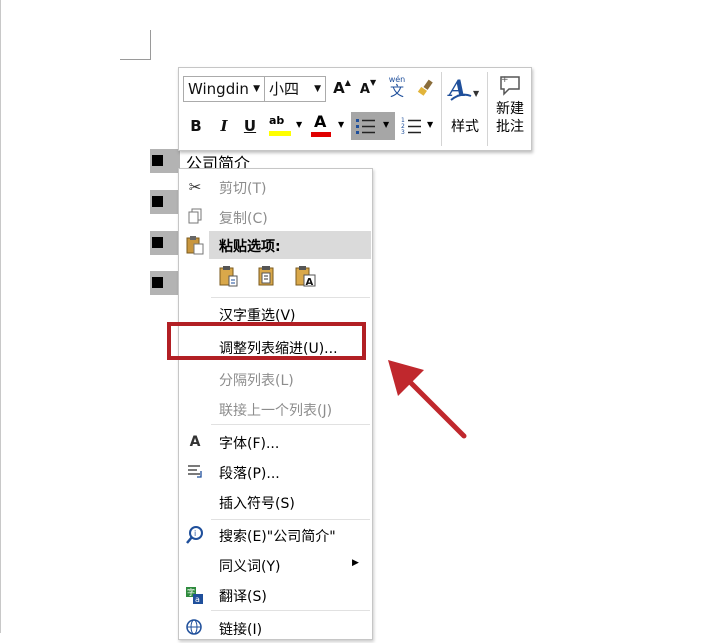  What do you see at coordinates (195, 217) in the screenshot?
I see `copy-icon` at bounding box center [195, 217].